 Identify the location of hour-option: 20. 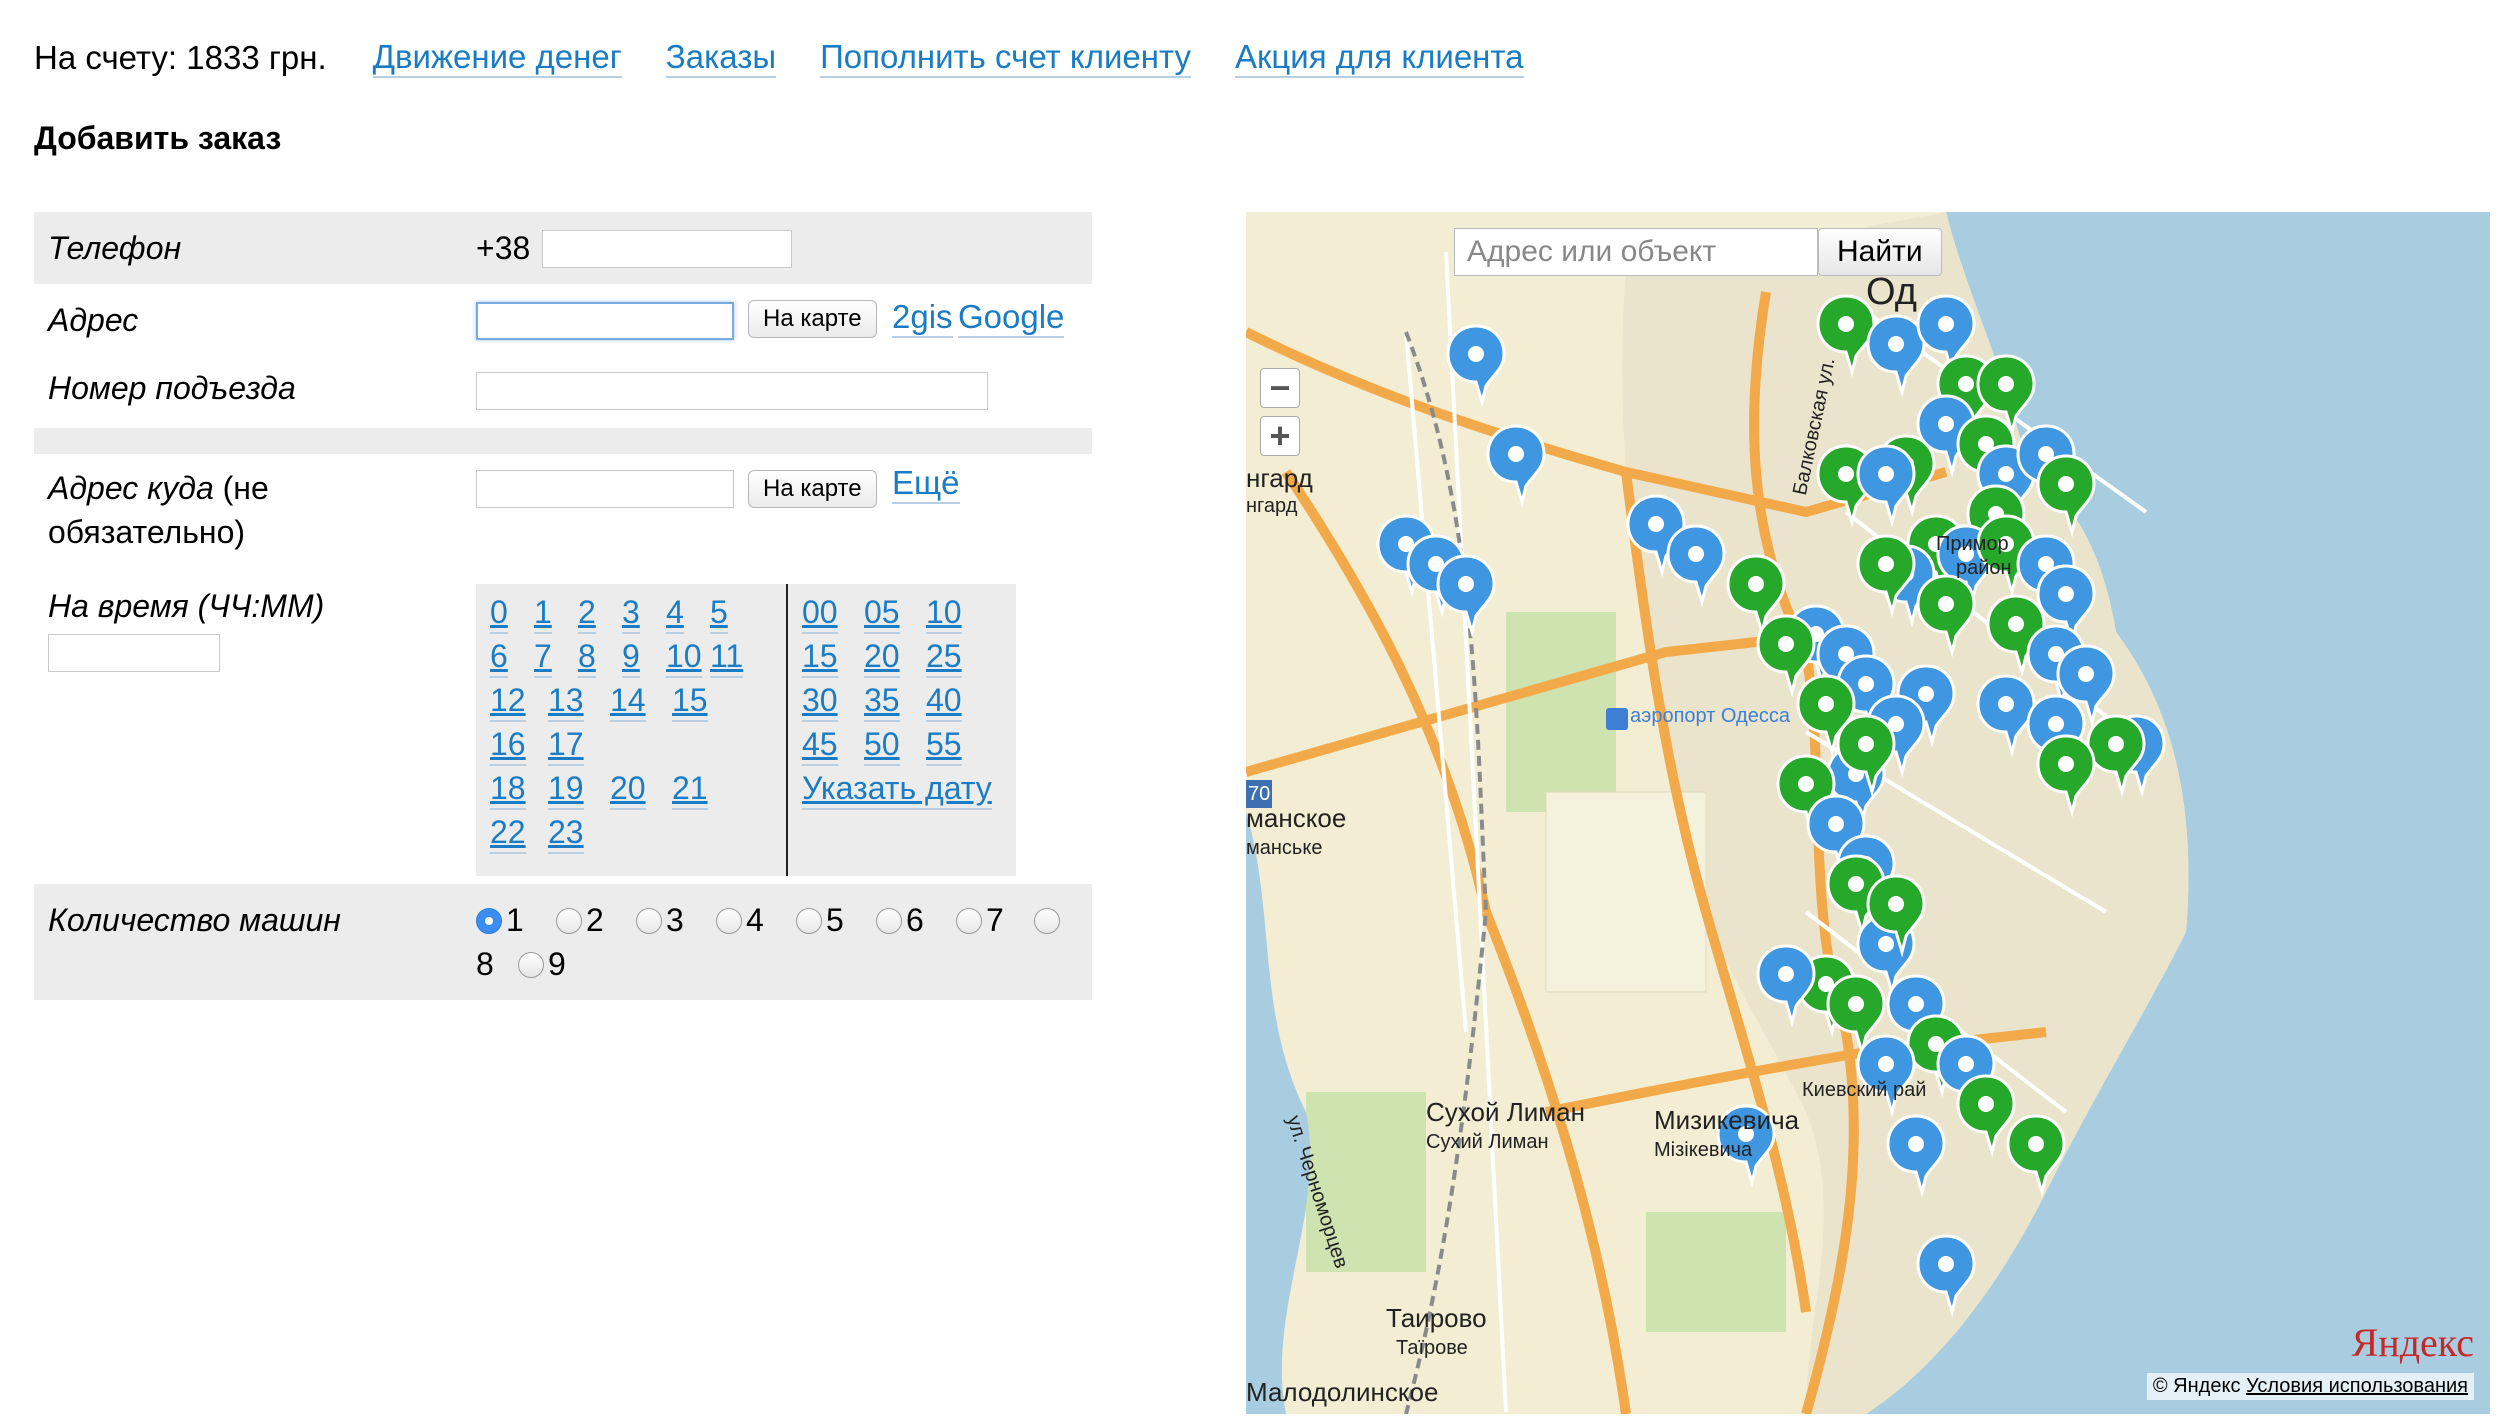
(628, 789).